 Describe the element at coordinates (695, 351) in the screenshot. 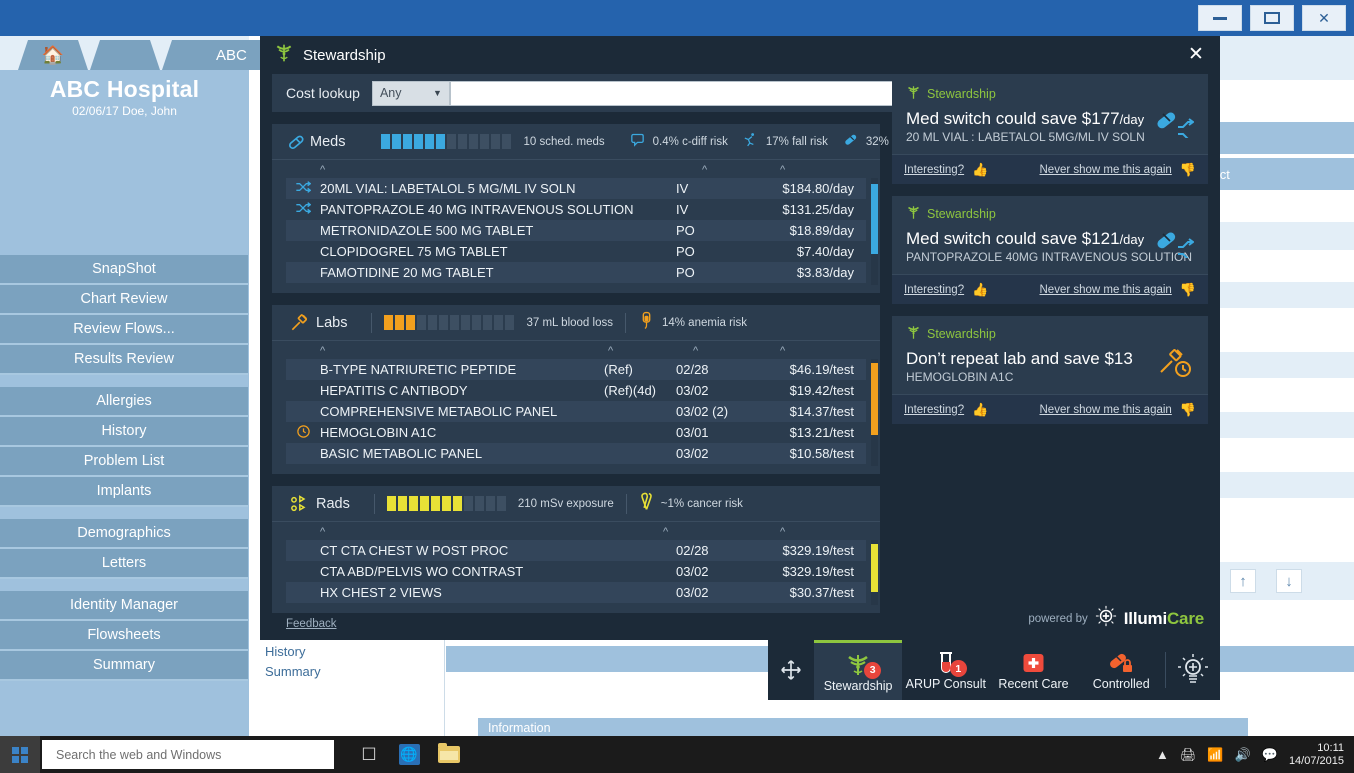

I see `labs-sort-date-icon: ^` at that location.